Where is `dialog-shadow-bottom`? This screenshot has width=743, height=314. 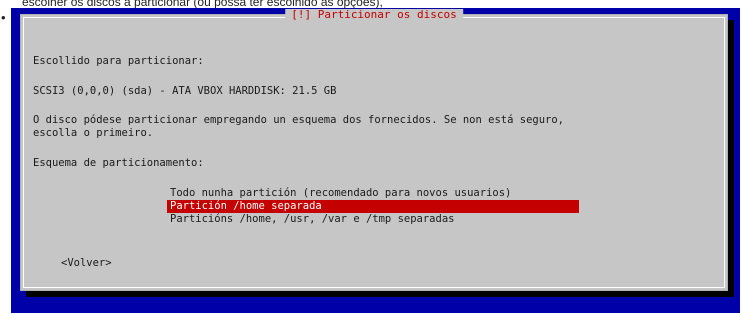
dialog-shadow-bottom is located at coordinates (380, 294).